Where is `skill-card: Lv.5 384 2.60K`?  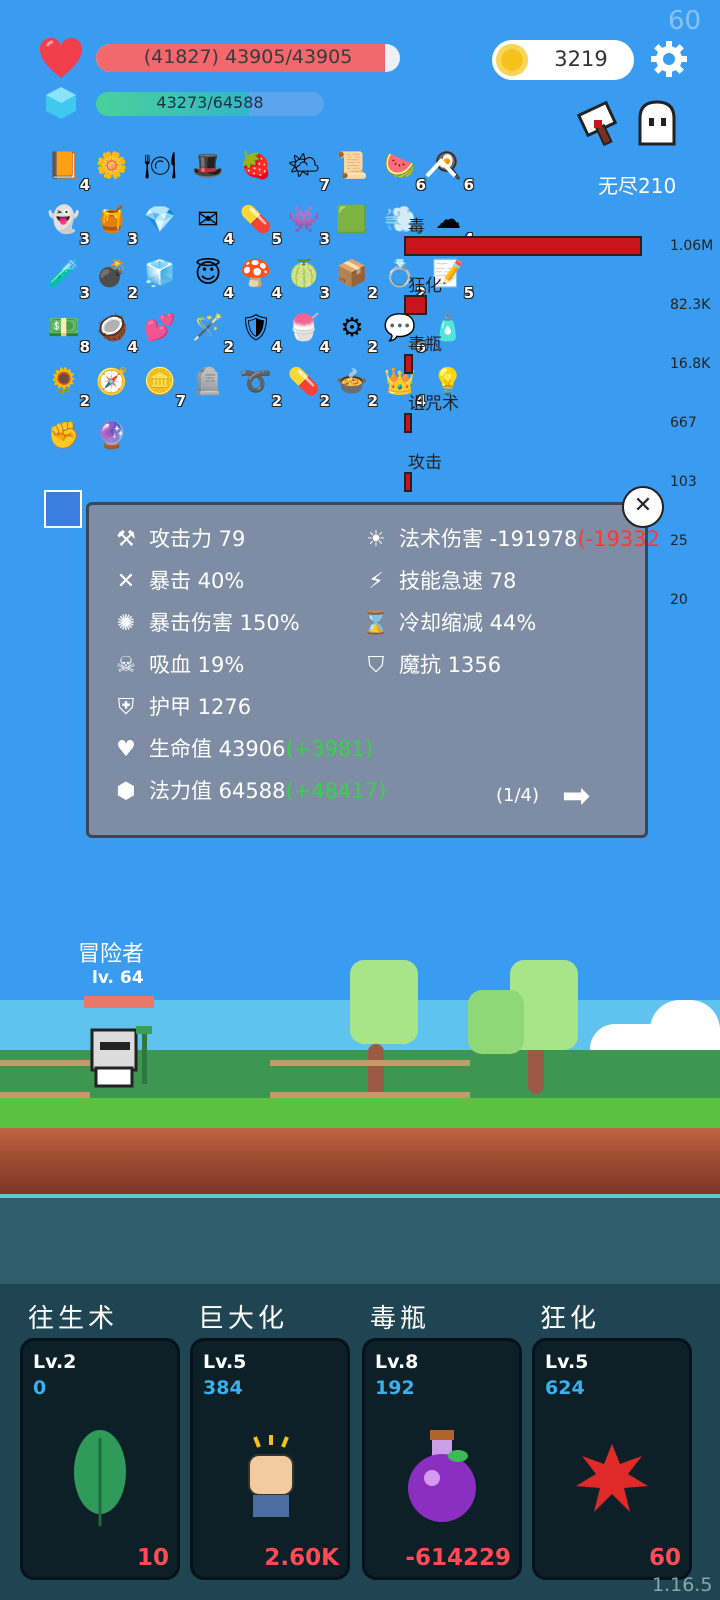
skill-card: Lv.5 384 2.60K is located at coordinates (270, 1459).